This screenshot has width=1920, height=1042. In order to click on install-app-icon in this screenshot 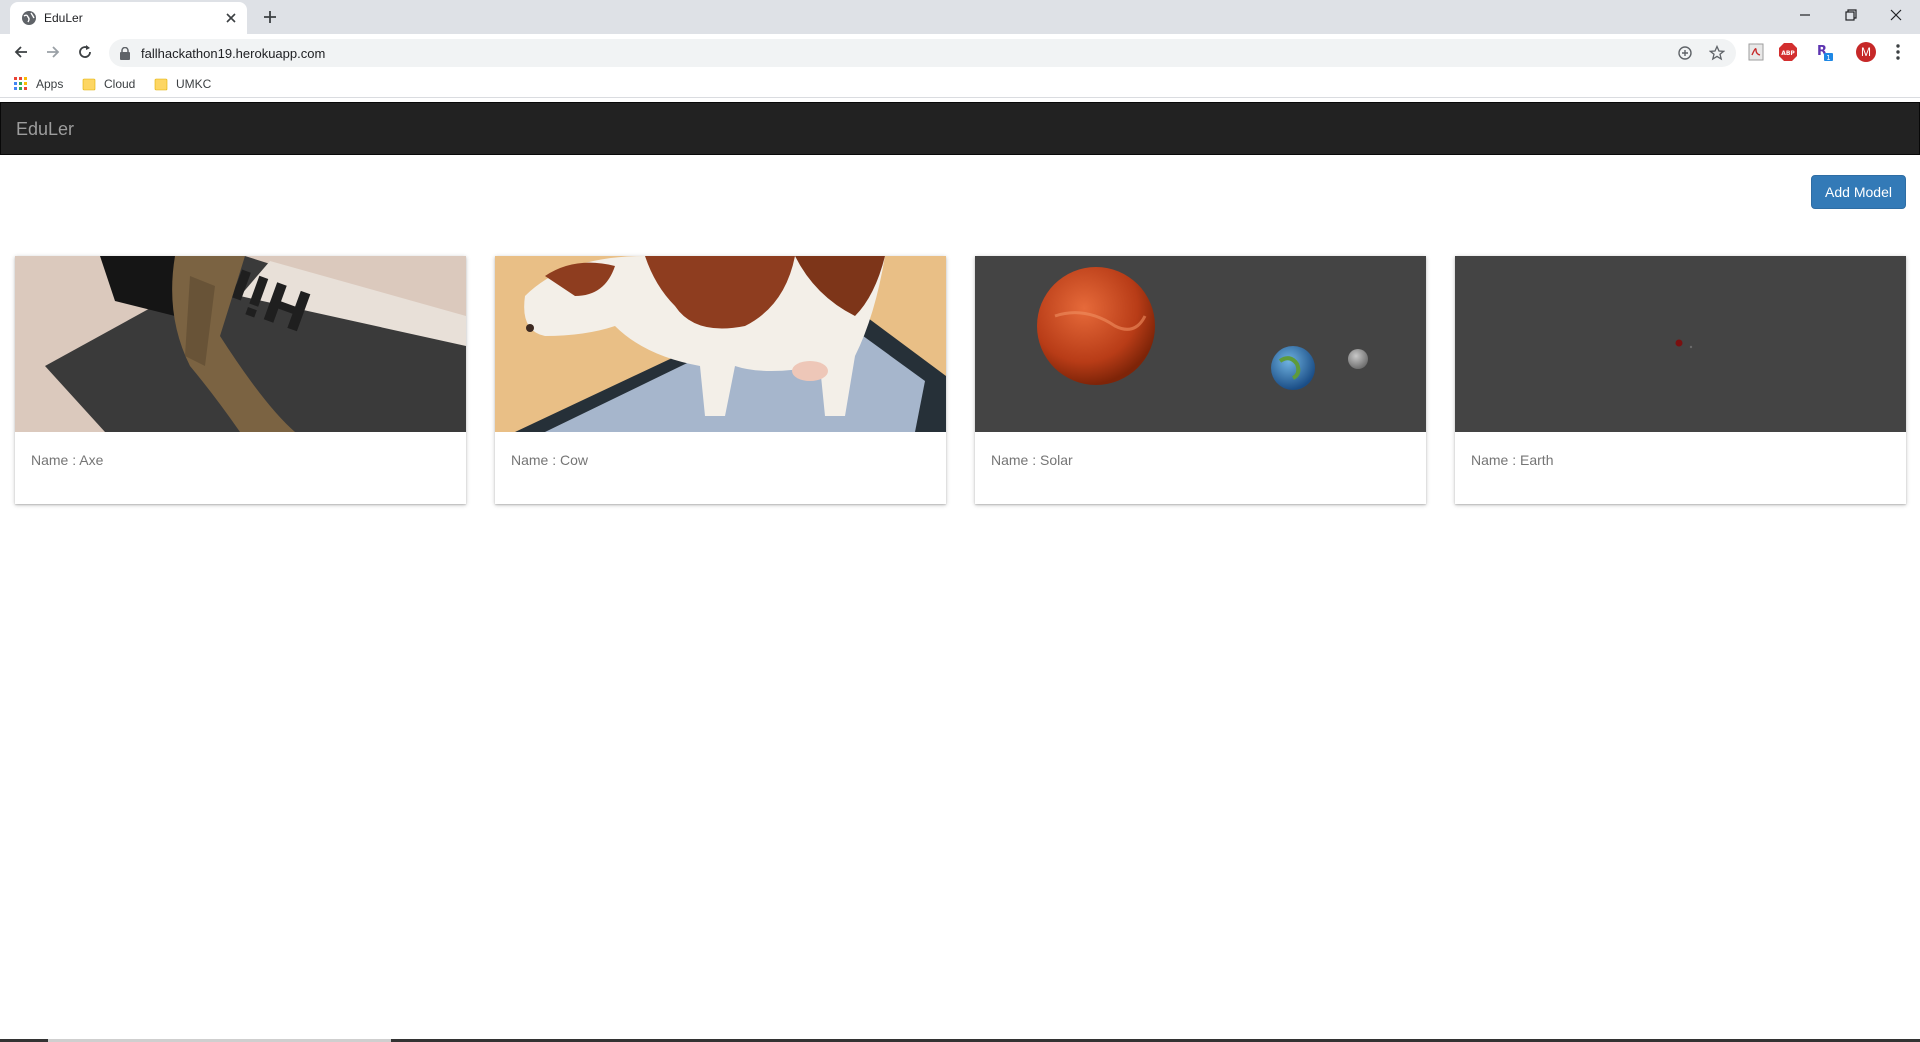, I will do `click(1685, 53)`.